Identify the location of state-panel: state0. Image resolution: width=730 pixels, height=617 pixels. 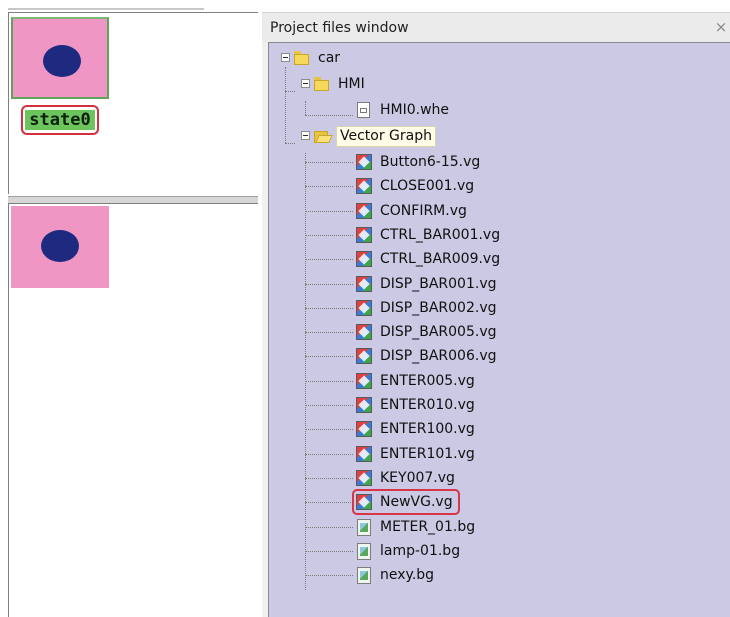
(133, 103).